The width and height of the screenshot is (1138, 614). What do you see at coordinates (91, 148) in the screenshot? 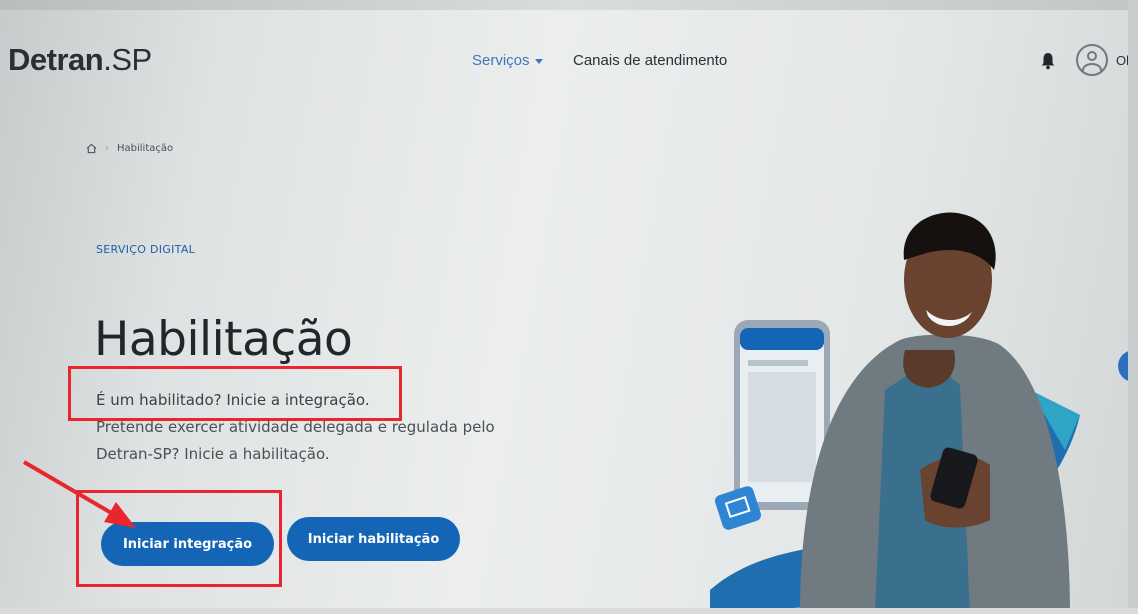
I see `home-icon` at bounding box center [91, 148].